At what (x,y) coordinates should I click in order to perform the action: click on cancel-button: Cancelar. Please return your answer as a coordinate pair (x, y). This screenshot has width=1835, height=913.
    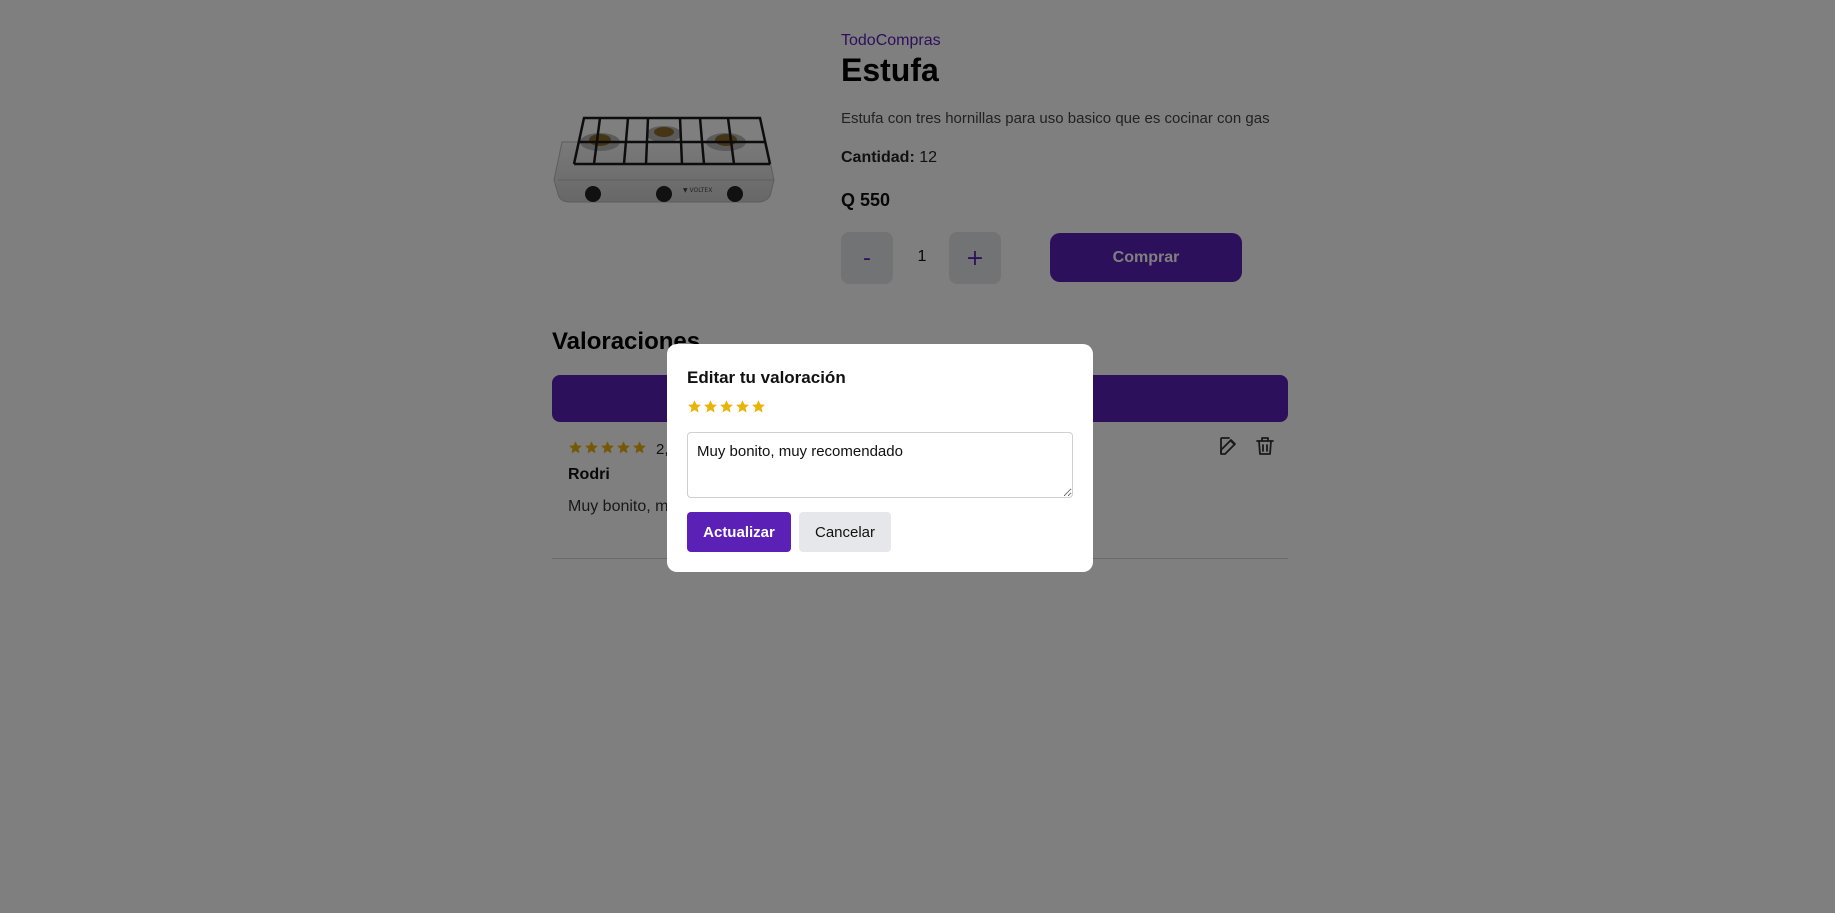
    Looking at the image, I should click on (845, 532).